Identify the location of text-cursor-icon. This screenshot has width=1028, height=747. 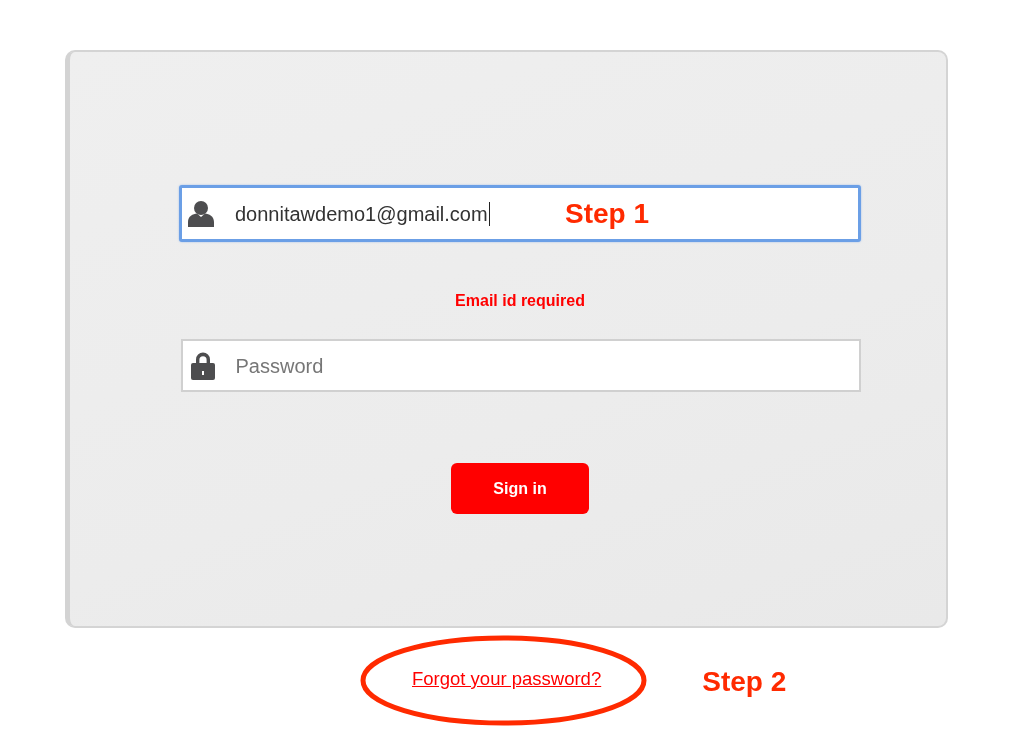
(489, 213).